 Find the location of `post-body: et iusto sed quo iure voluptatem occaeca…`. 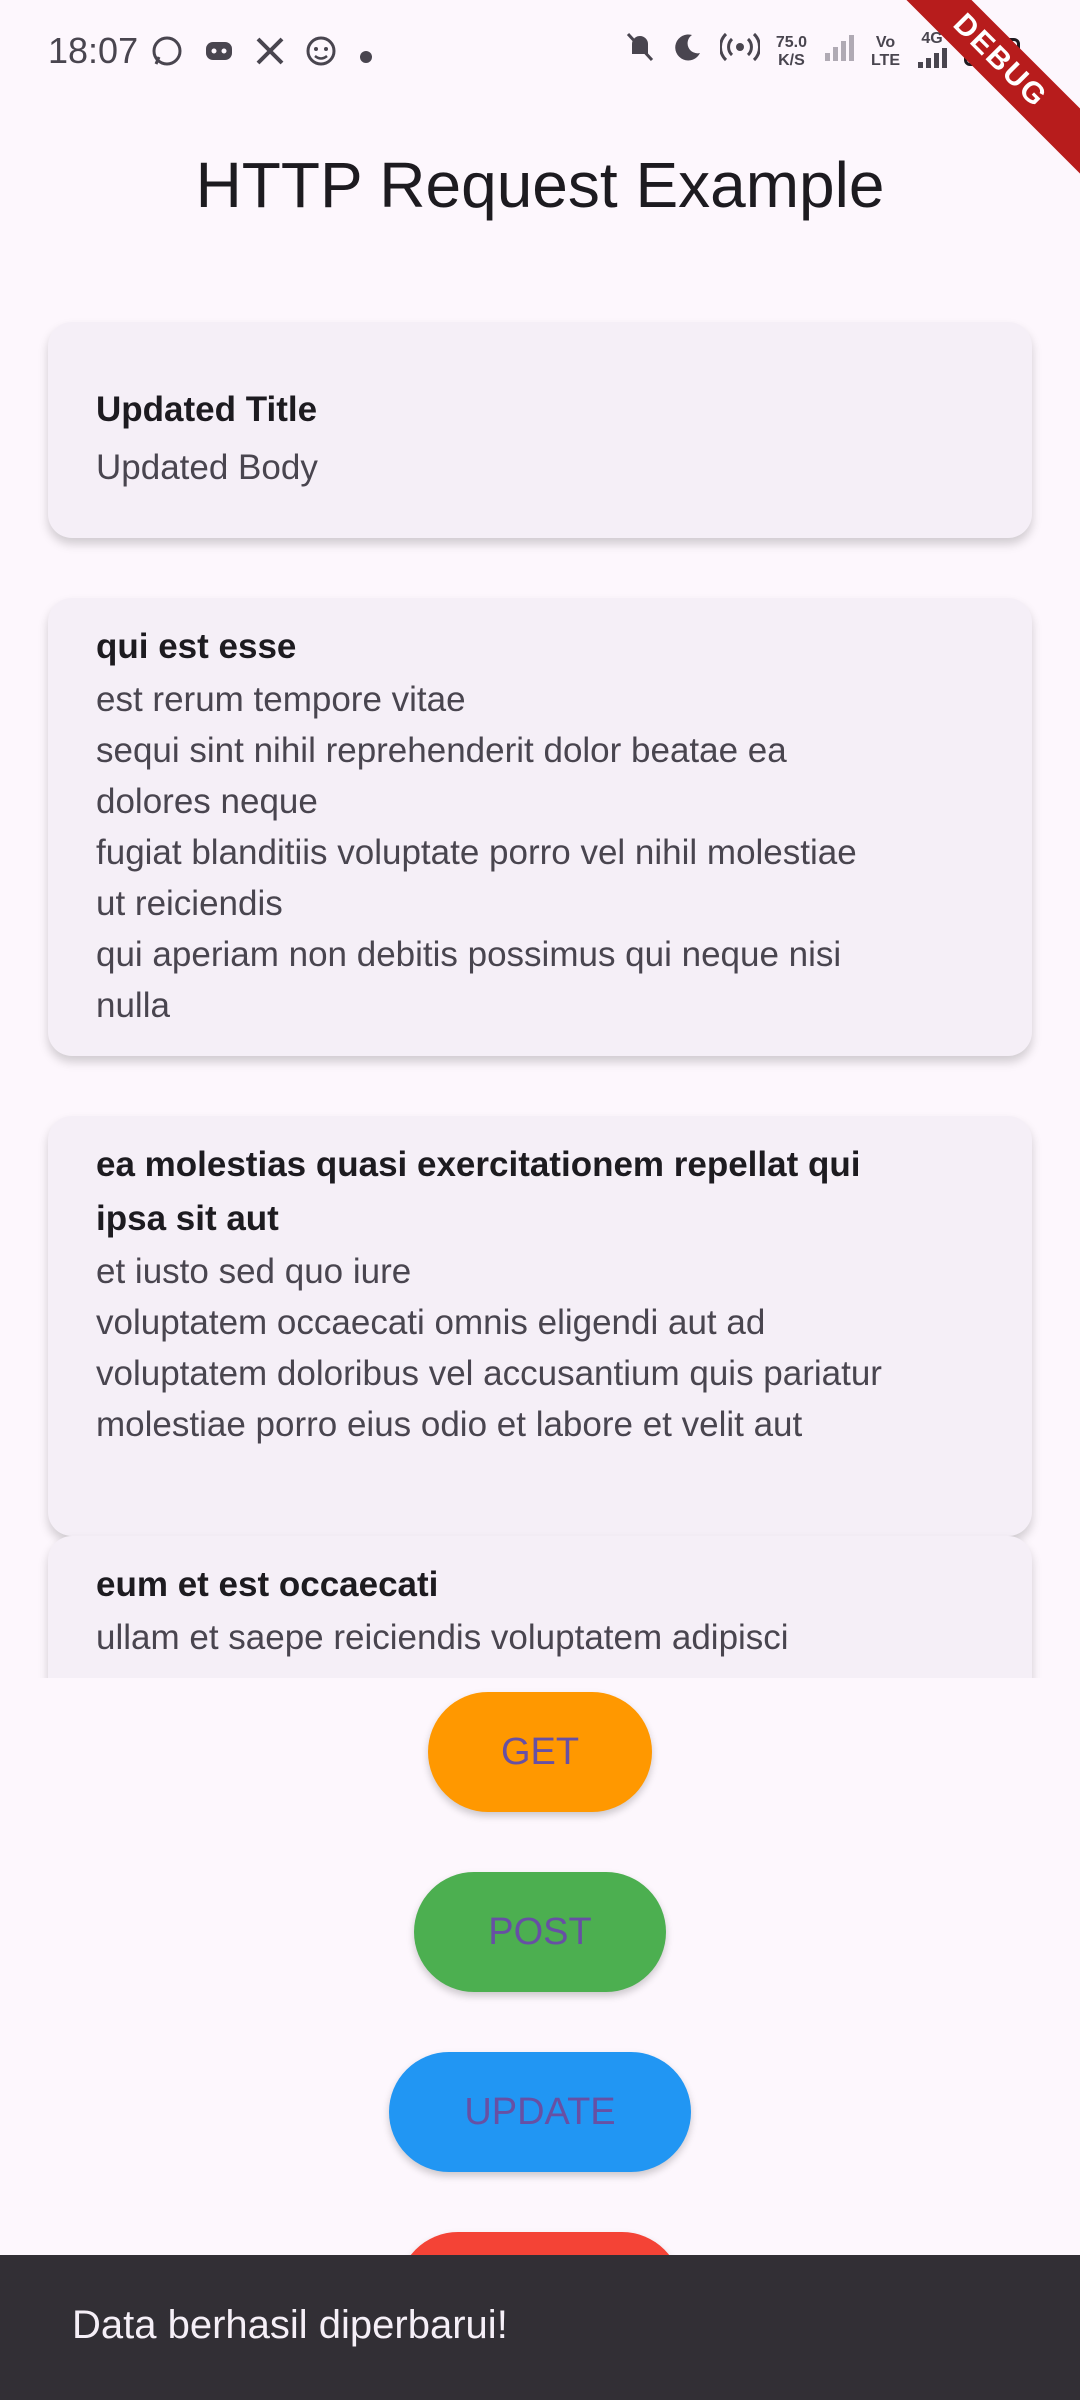

post-body: et iusto sed quo iure voluptatem occaeca… is located at coordinates (489, 1348).